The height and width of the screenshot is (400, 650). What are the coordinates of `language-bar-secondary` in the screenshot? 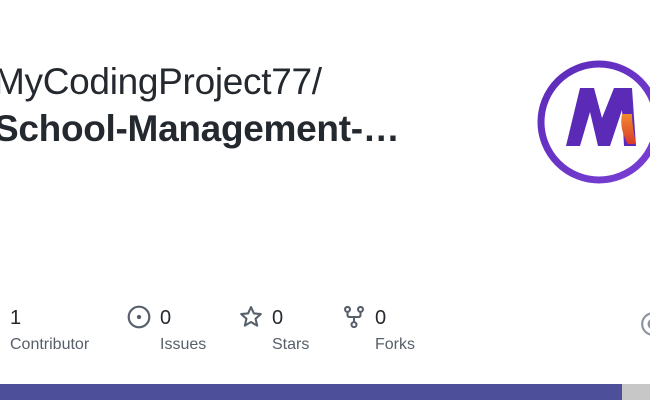 It's located at (636, 392).